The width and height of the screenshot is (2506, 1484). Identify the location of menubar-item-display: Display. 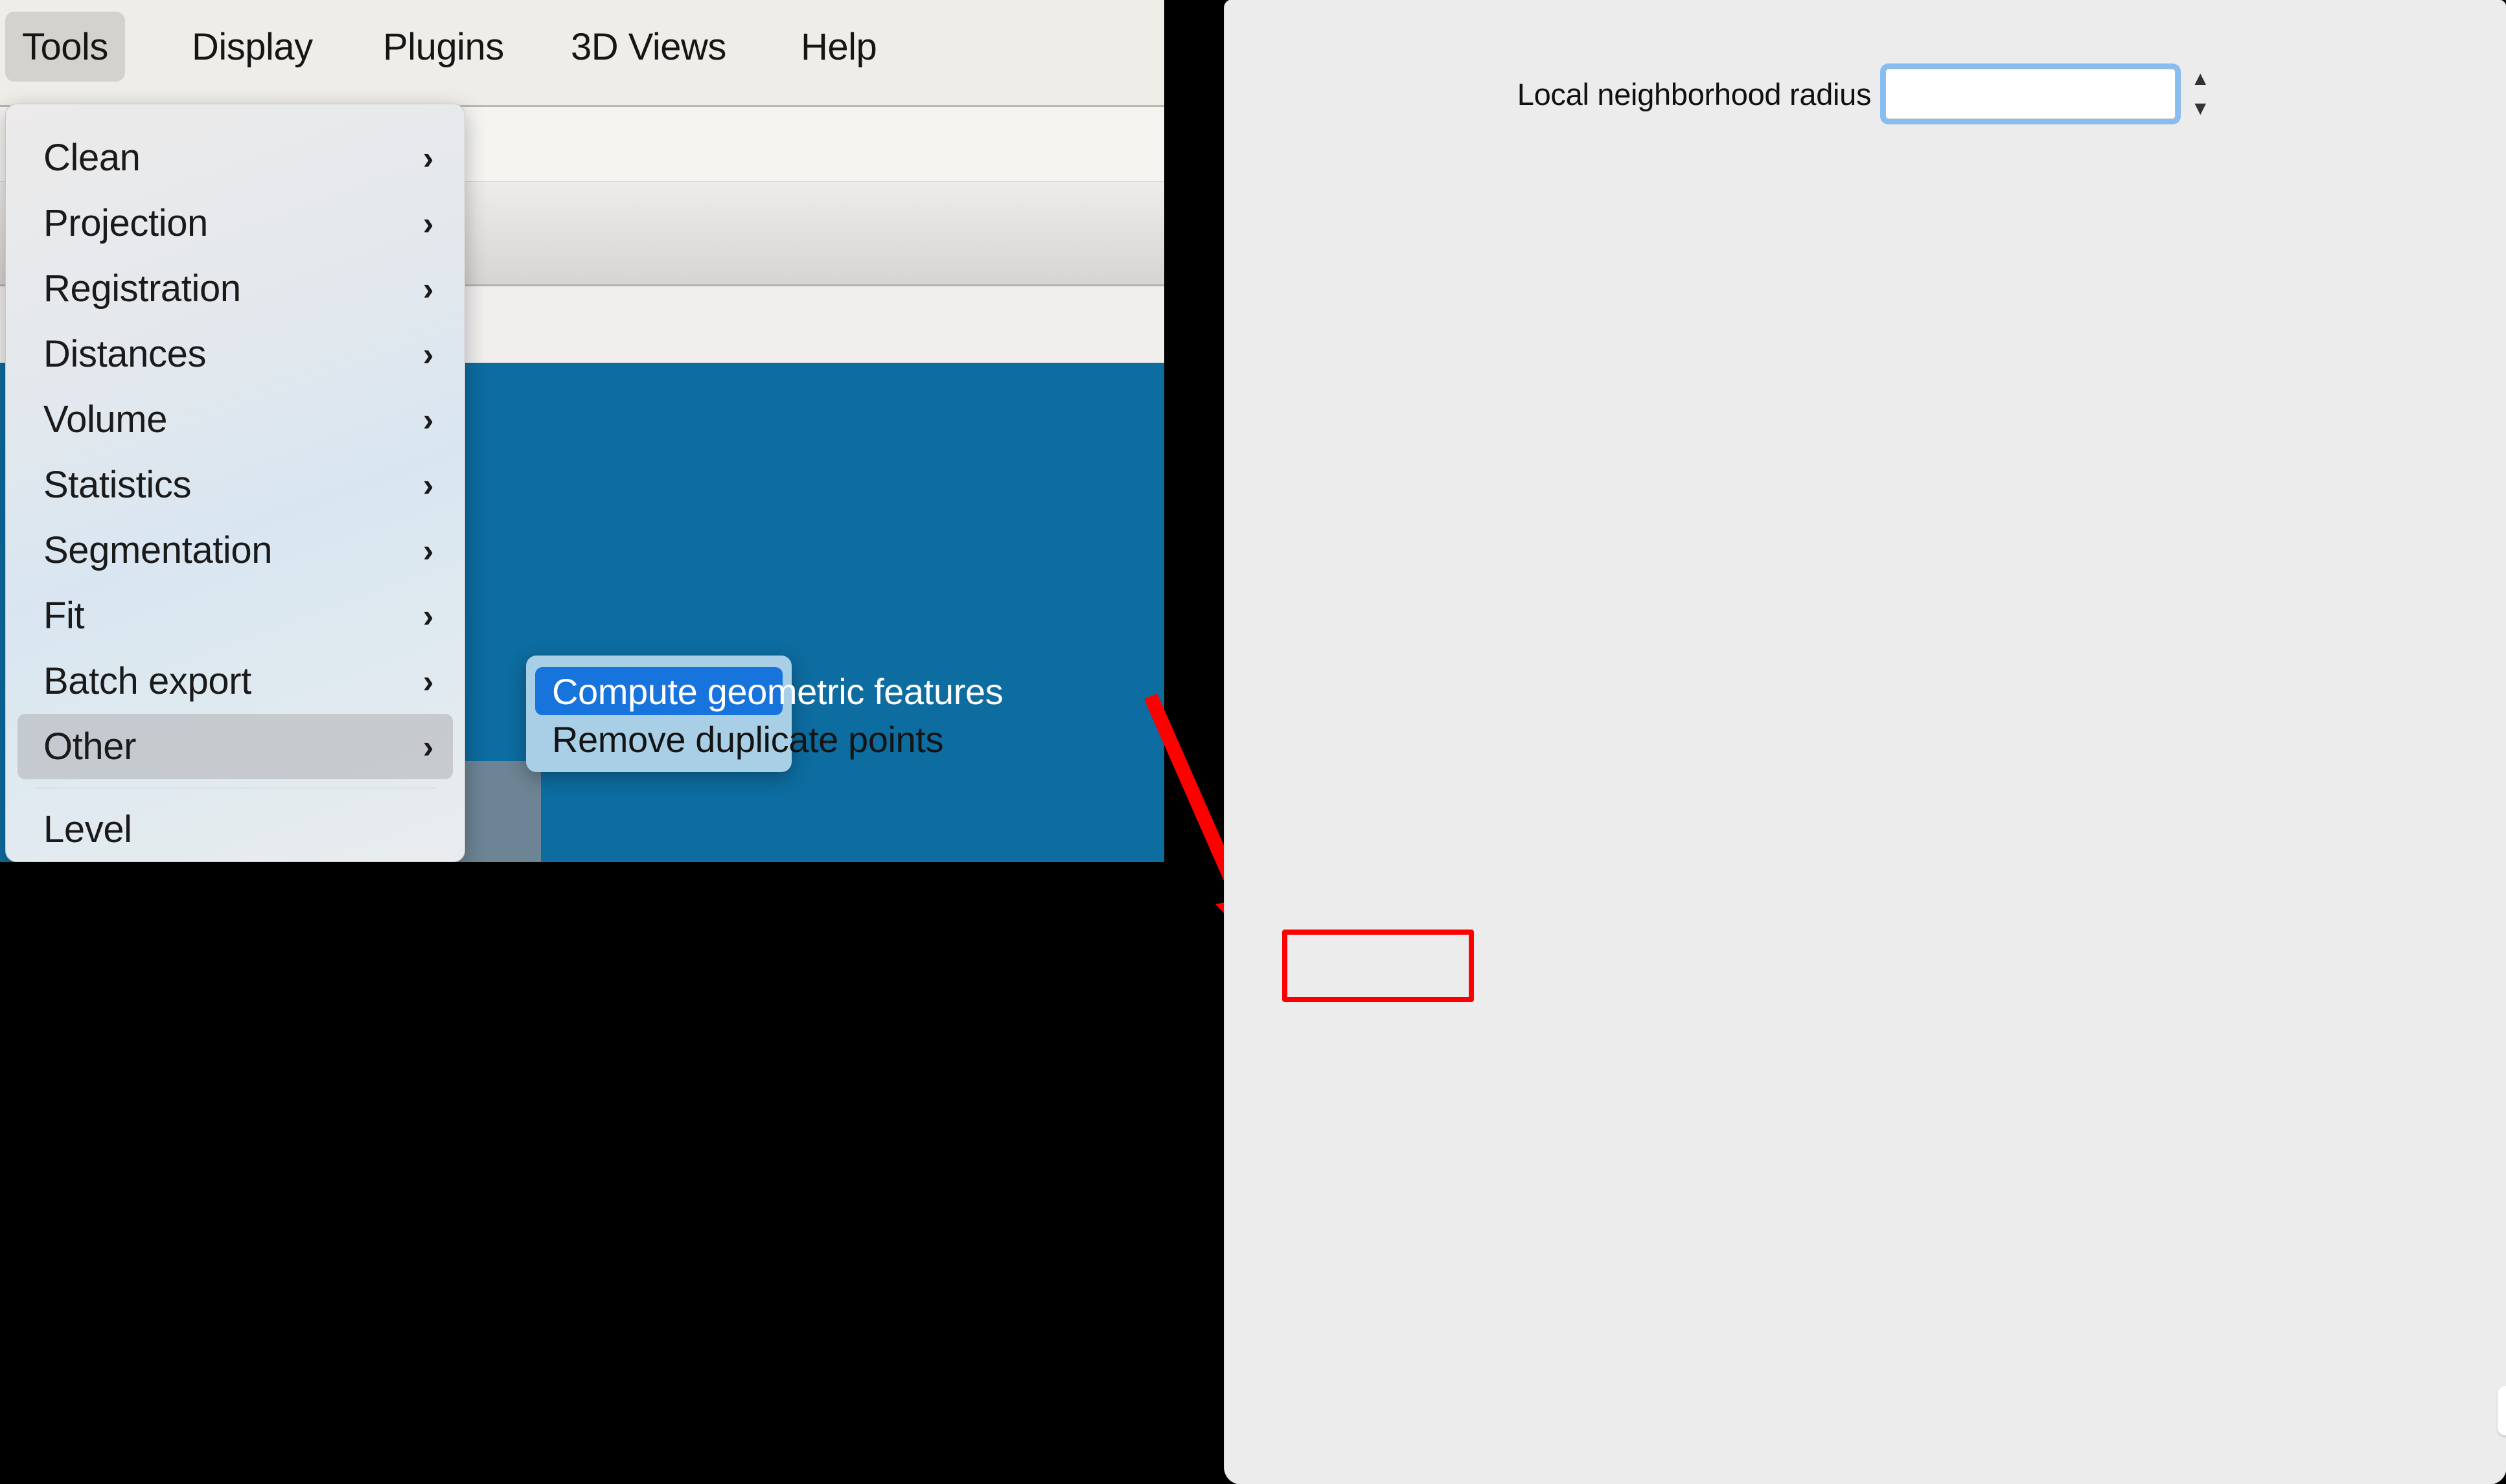
(252, 47).